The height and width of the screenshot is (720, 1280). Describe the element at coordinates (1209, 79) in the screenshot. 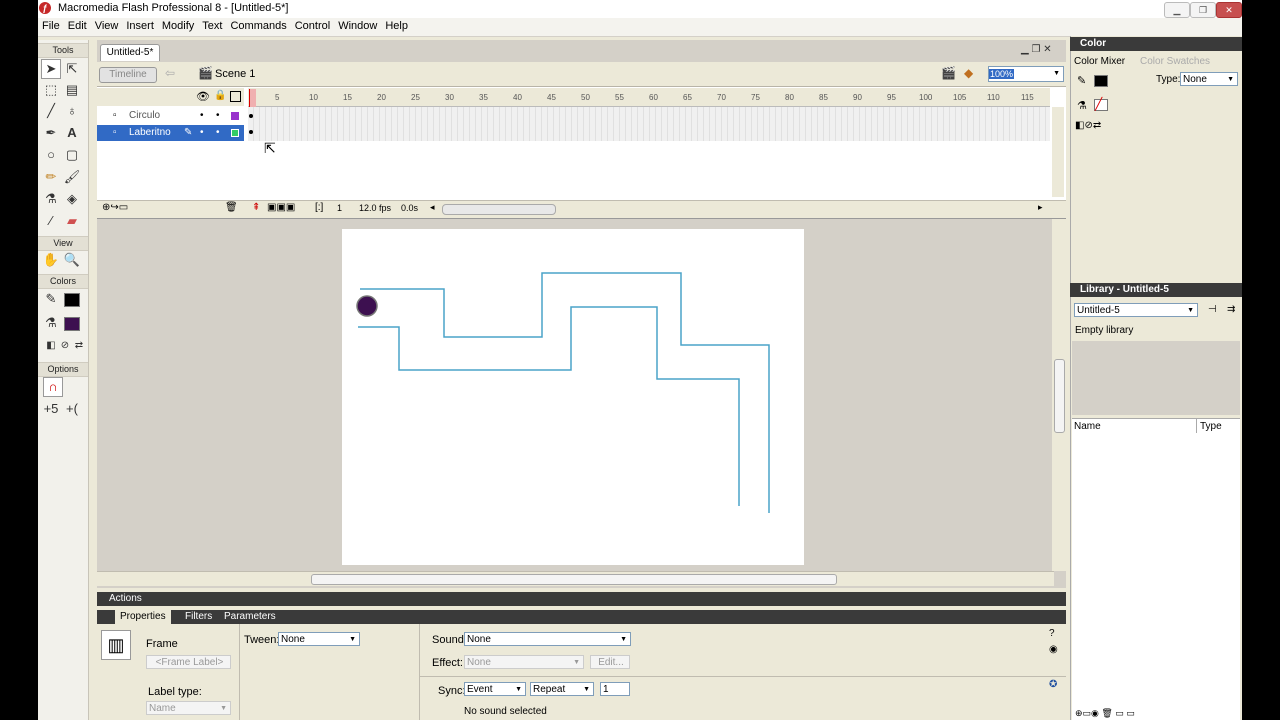

I see `fill-type-select: None ▼` at that location.